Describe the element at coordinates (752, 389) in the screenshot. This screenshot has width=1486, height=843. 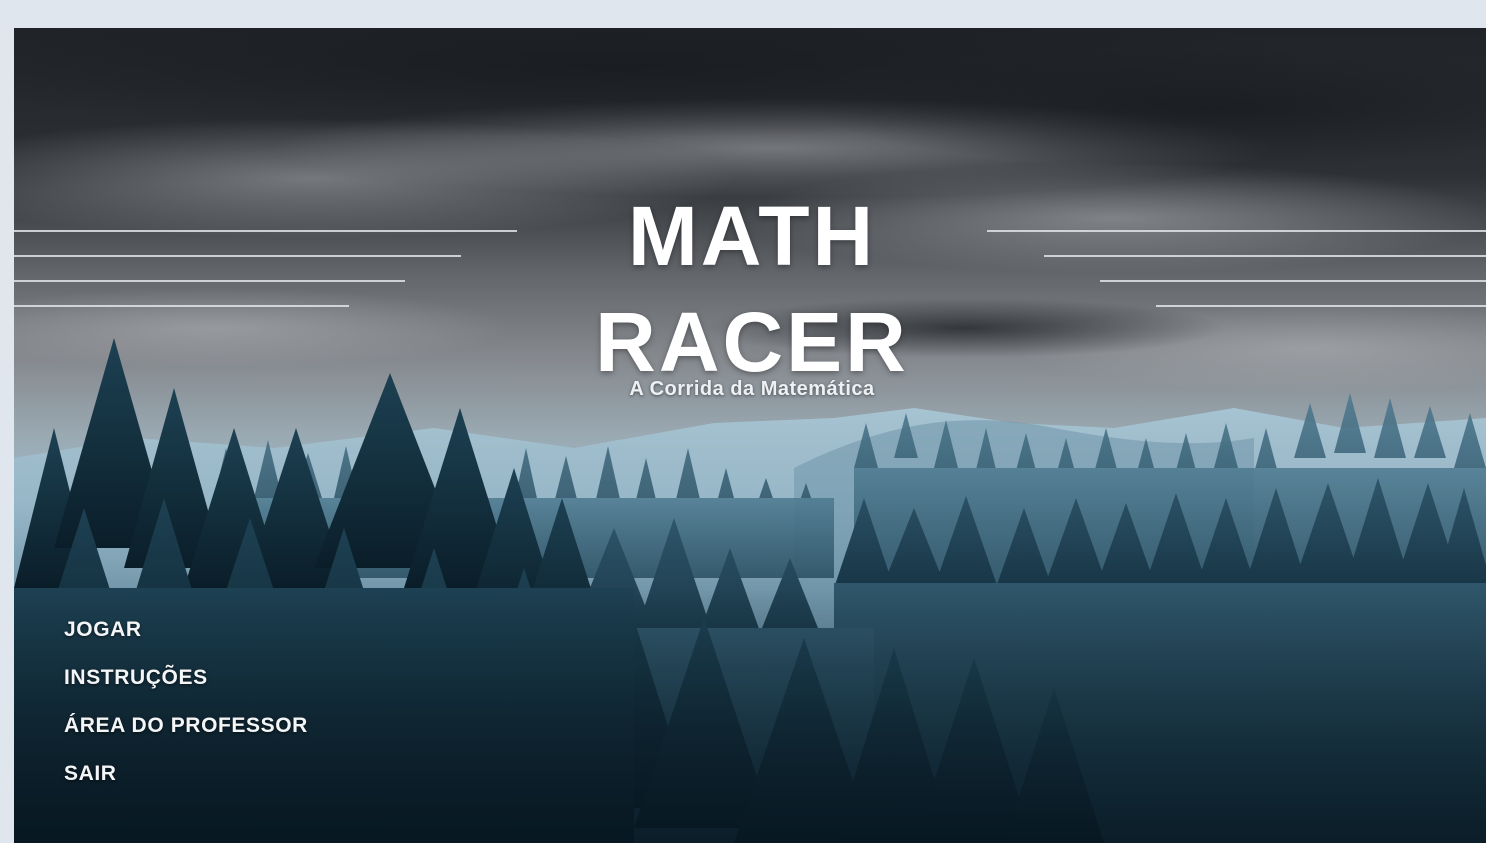
I see `game-subtitle: A Corrida da Matemática` at that location.